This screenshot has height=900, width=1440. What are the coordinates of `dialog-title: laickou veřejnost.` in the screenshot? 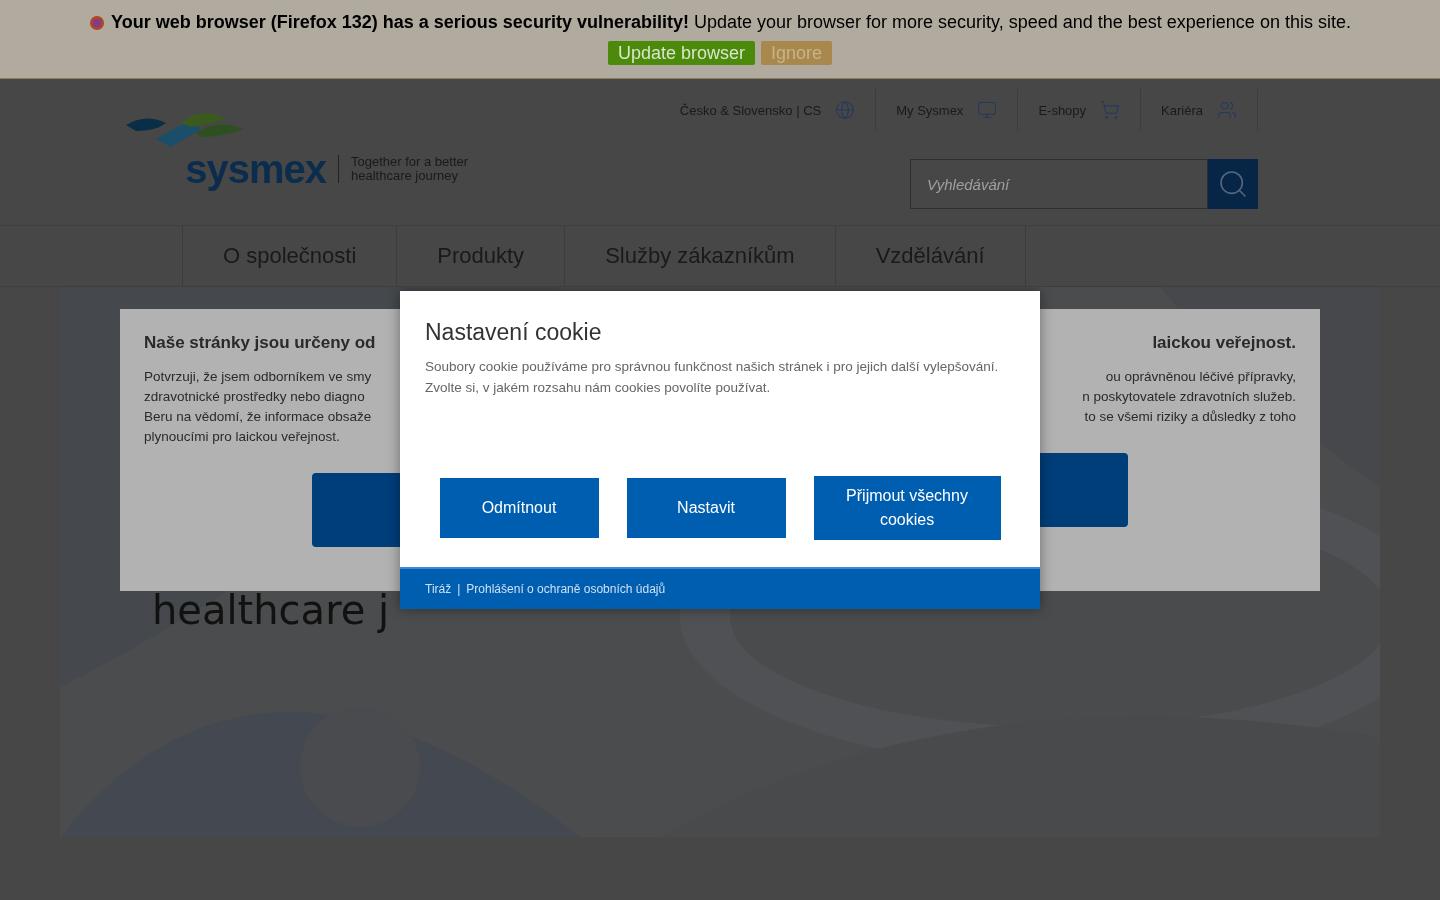 It's located at (1224, 343).